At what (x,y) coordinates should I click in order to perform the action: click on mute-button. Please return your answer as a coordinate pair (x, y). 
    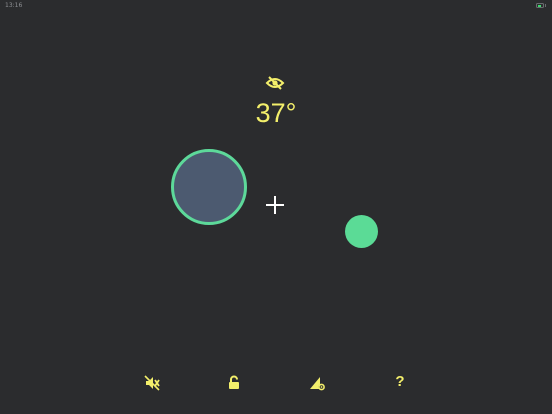
    Looking at the image, I should click on (152, 383).